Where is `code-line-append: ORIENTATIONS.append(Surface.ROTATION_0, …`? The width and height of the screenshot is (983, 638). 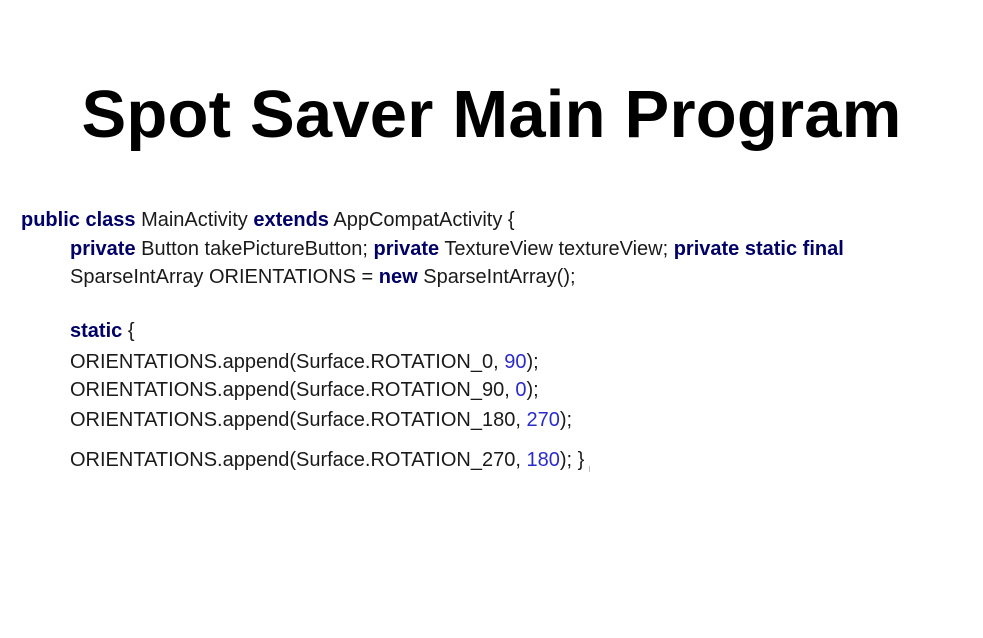
code-line-append: ORIENTATIONS.append(Surface.ROTATION_0, … is located at coordinates (304, 362).